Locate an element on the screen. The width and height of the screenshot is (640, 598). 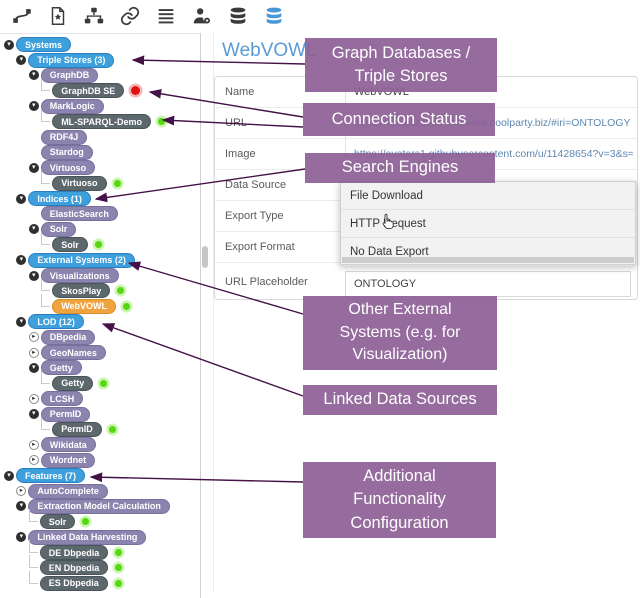
tree-item-skosplay: SkosPlay is located at coordinates (81, 291).